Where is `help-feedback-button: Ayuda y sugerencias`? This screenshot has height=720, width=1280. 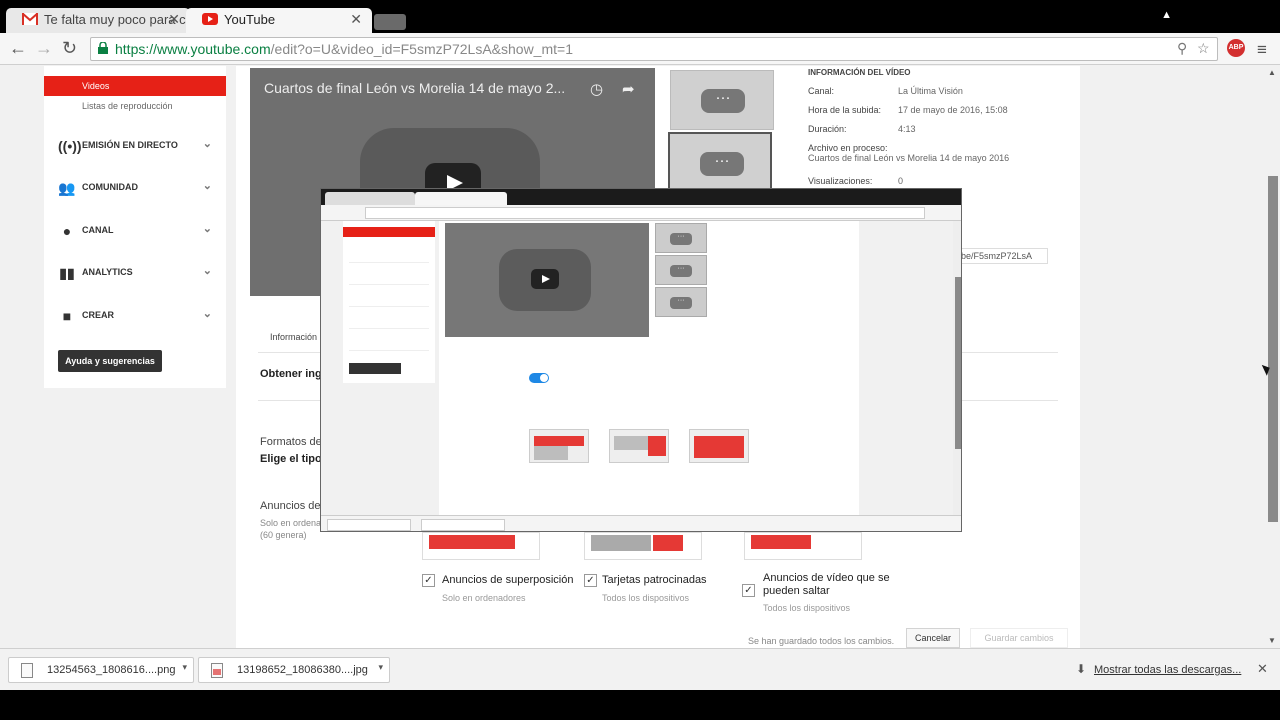
help-feedback-button: Ayuda y sugerencias is located at coordinates (110, 361).